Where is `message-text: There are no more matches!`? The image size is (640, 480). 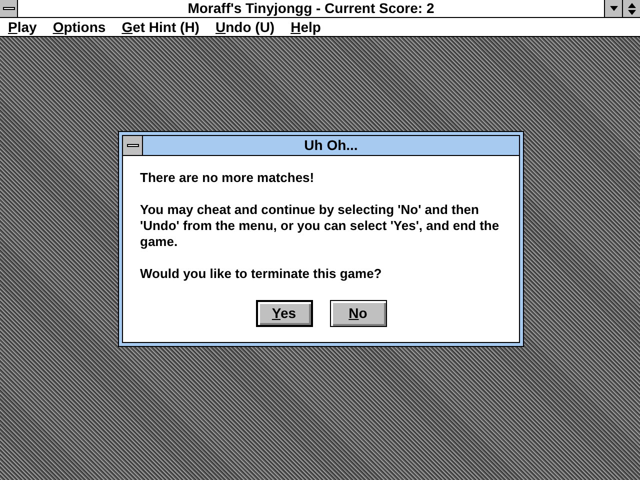
message-text: There are no more matches! is located at coordinates (228, 178).